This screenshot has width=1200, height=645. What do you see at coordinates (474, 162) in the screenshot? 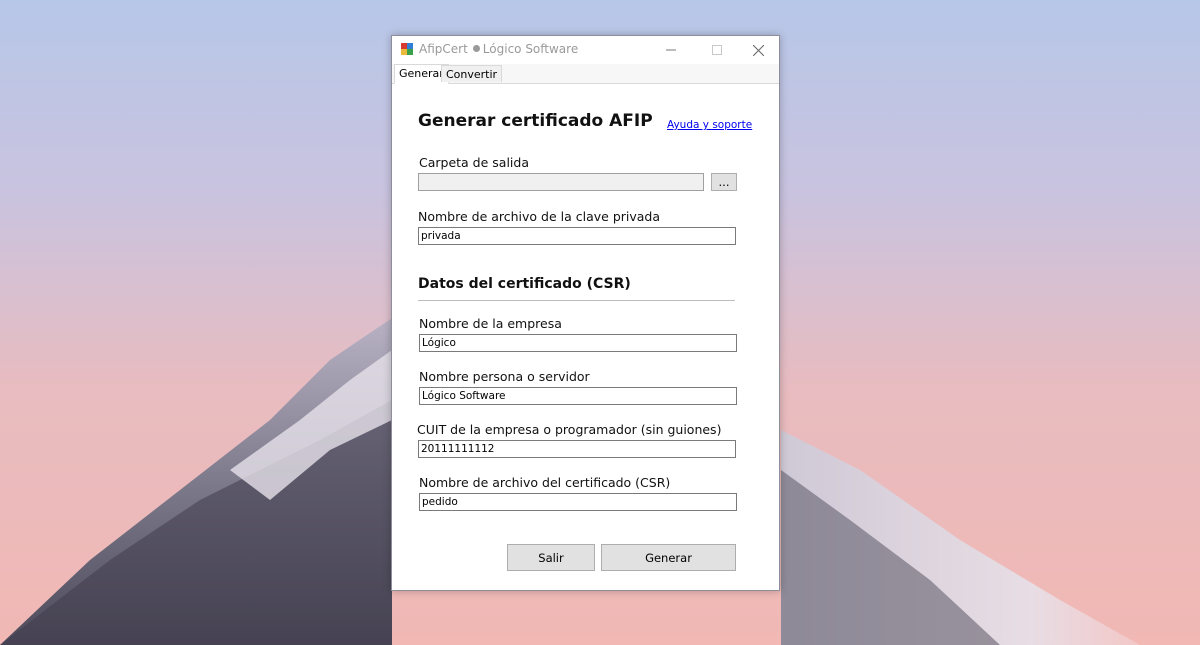
I see `output-folder-label: Carpeta de salida` at bounding box center [474, 162].